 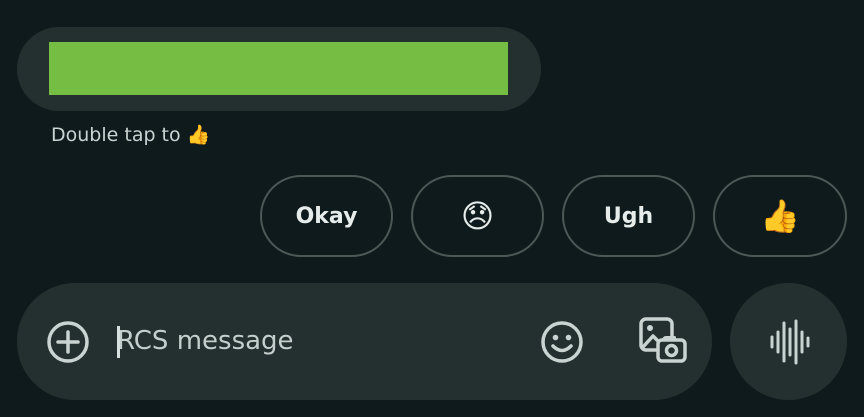 I want to click on sad-face-icon: 😞, so click(x=477, y=216).